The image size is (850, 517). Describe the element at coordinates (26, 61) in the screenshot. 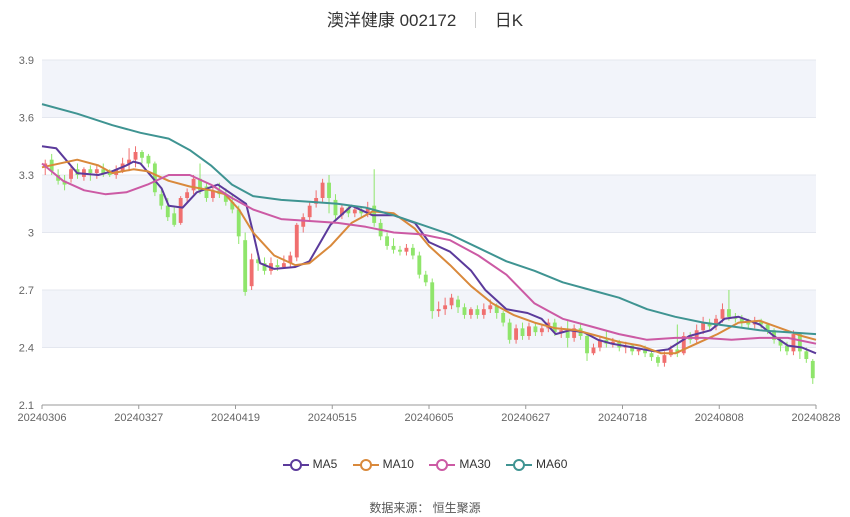

I see `y-tick-label: 3.9` at that location.